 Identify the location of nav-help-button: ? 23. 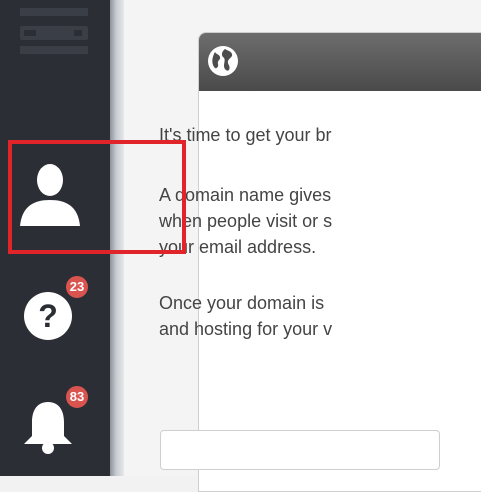
(52, 312).